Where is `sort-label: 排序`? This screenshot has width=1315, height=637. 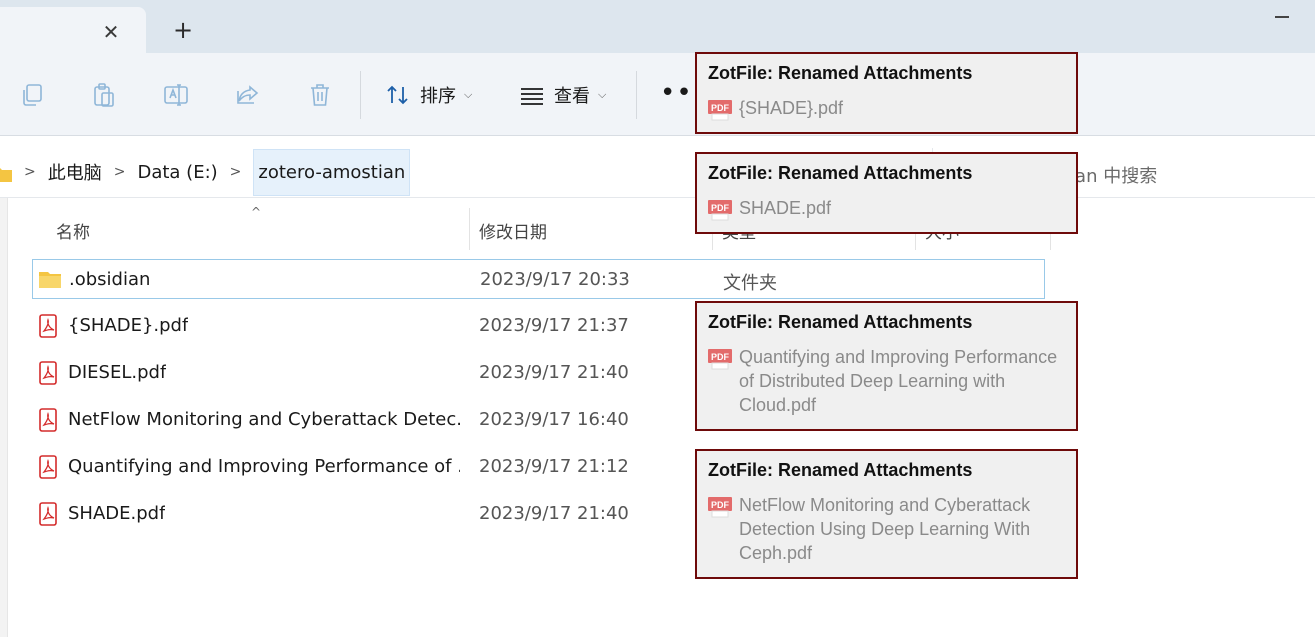
sort-label: 排序 is located at coordinates (438, 96).